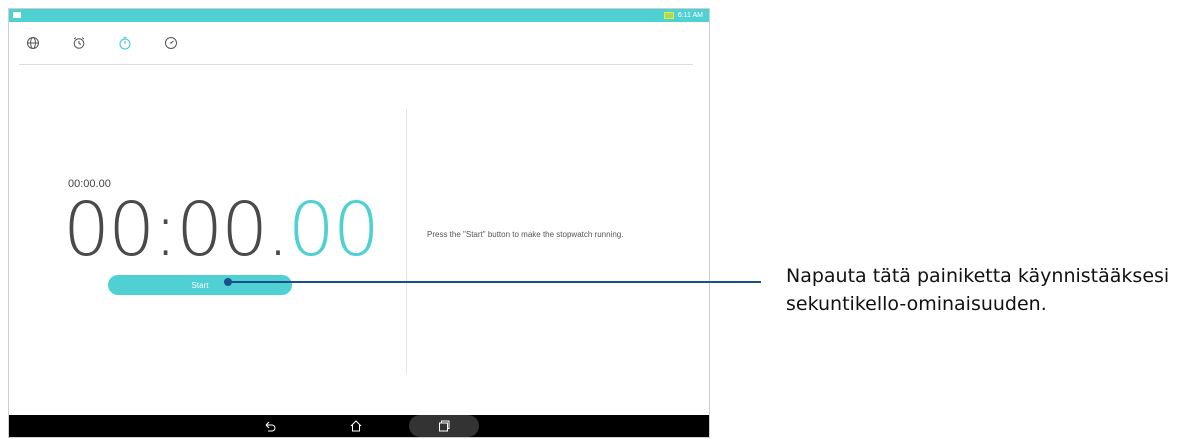 This screenshot has height=439, width=1192. What do you see at coordinates (494, 282) in the screenshot?
I see `callout-line` at bounding box center [494, 282].